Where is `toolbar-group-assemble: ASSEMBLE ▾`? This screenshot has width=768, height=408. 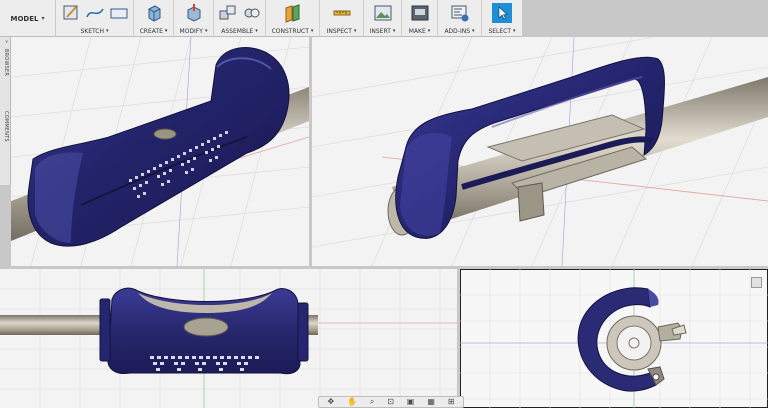 toolbar-group-assemble: ASSEMBLE ▾ is located at coordinates (240, 18).